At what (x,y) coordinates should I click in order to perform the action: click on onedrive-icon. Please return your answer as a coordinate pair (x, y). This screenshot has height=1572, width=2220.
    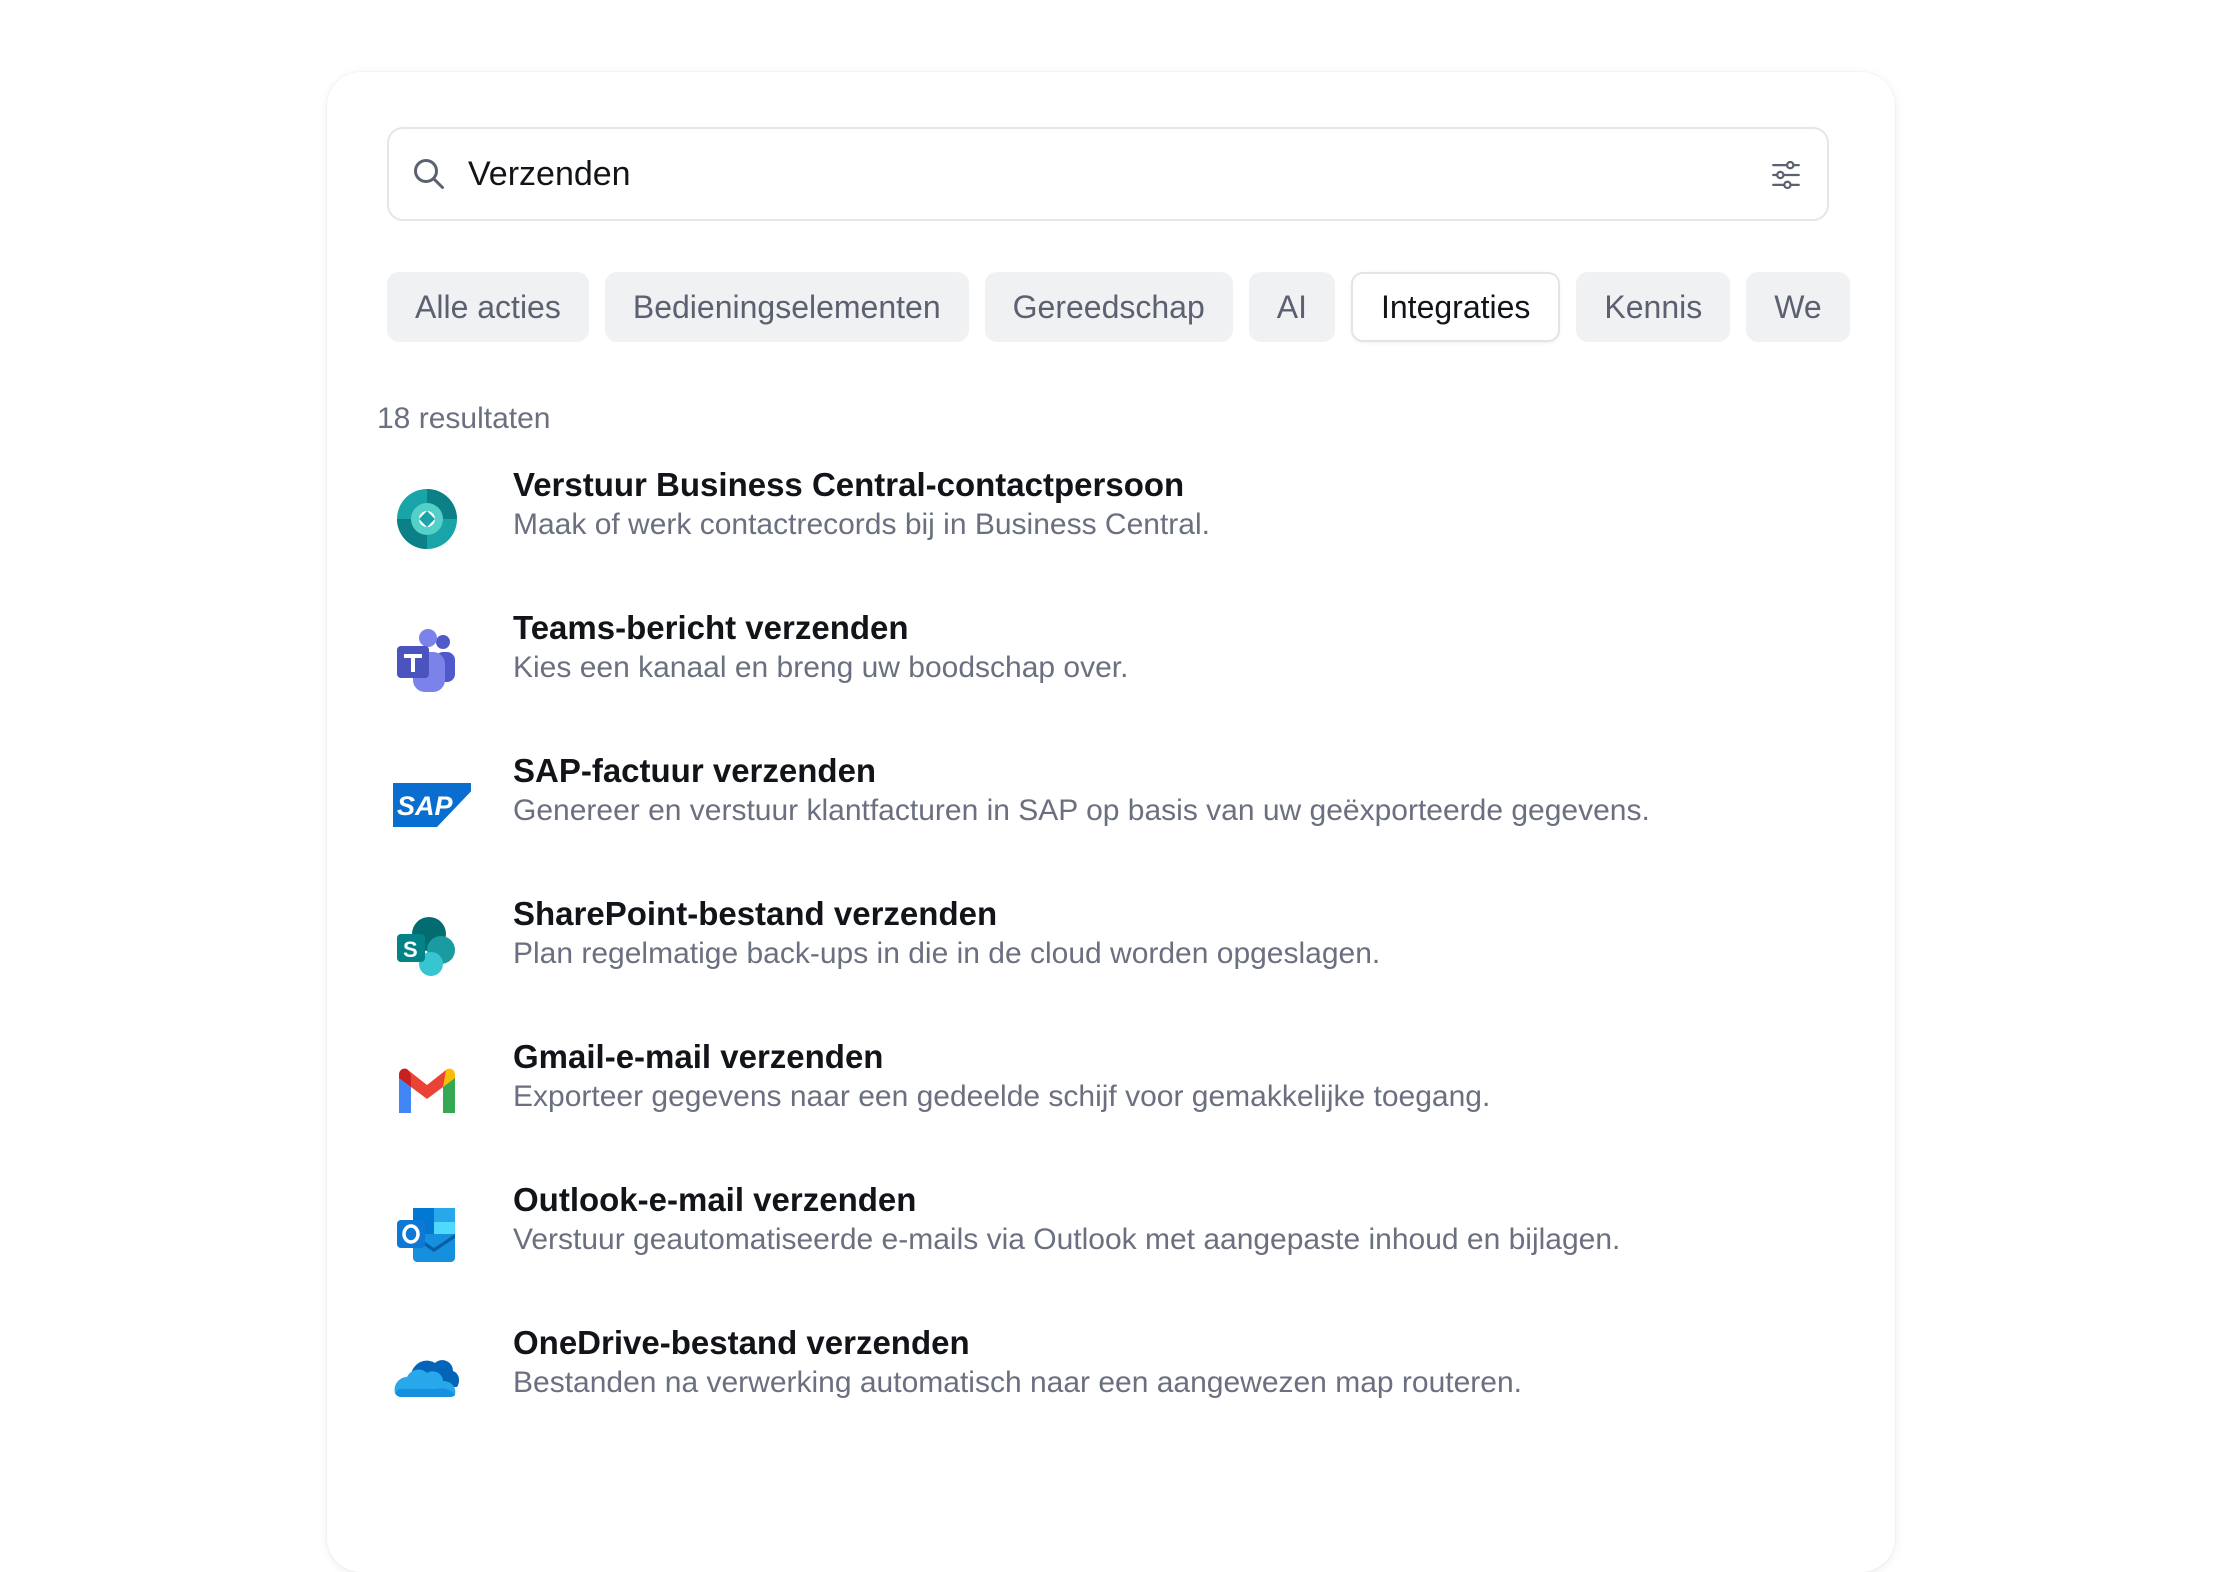
    Looking at the image, I should click on (427, 1378).